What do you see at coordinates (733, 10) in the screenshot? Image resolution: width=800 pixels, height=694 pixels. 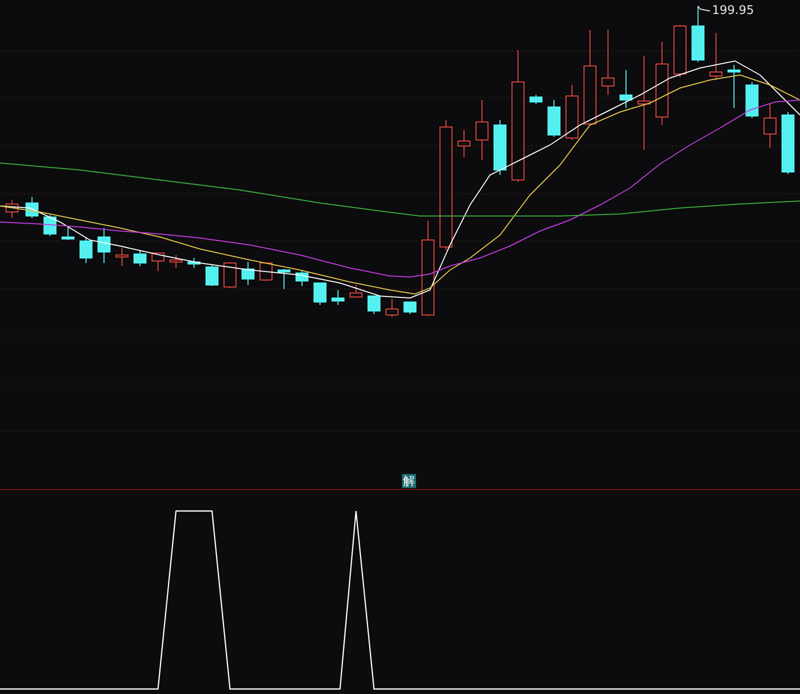 I see `price-label: 199.95` at bounding box center [733, 10].